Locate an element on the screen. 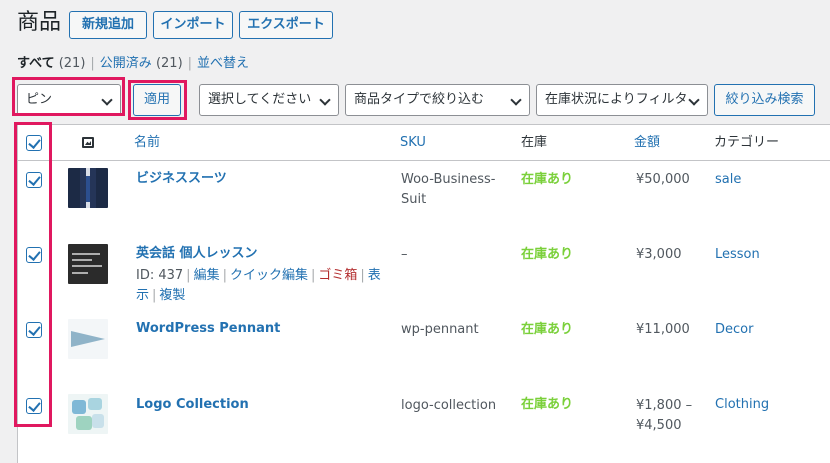  column-price: 金額 is located at coordinates (647, 143).